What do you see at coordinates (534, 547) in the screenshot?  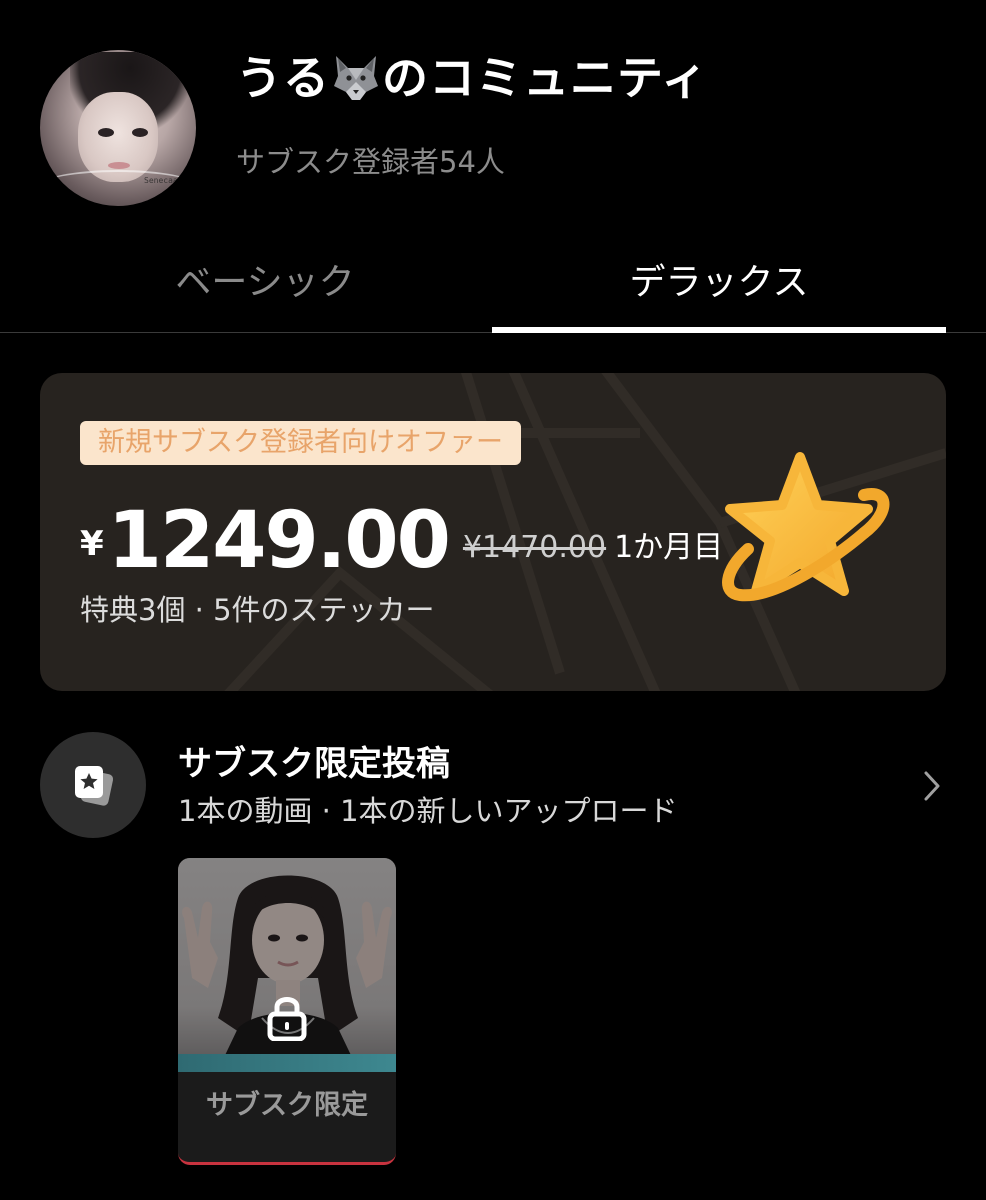 I see `original-price: ¥1470.00` at bounding box center [534, 547].